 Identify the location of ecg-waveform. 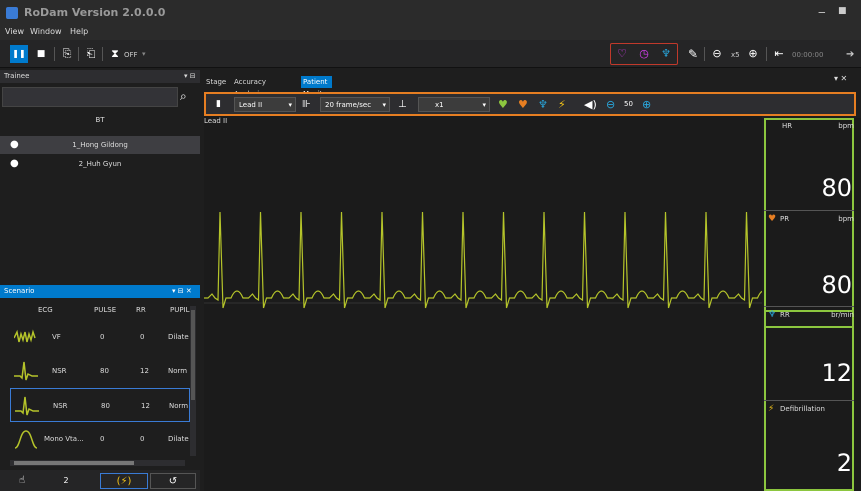
(487, 260).